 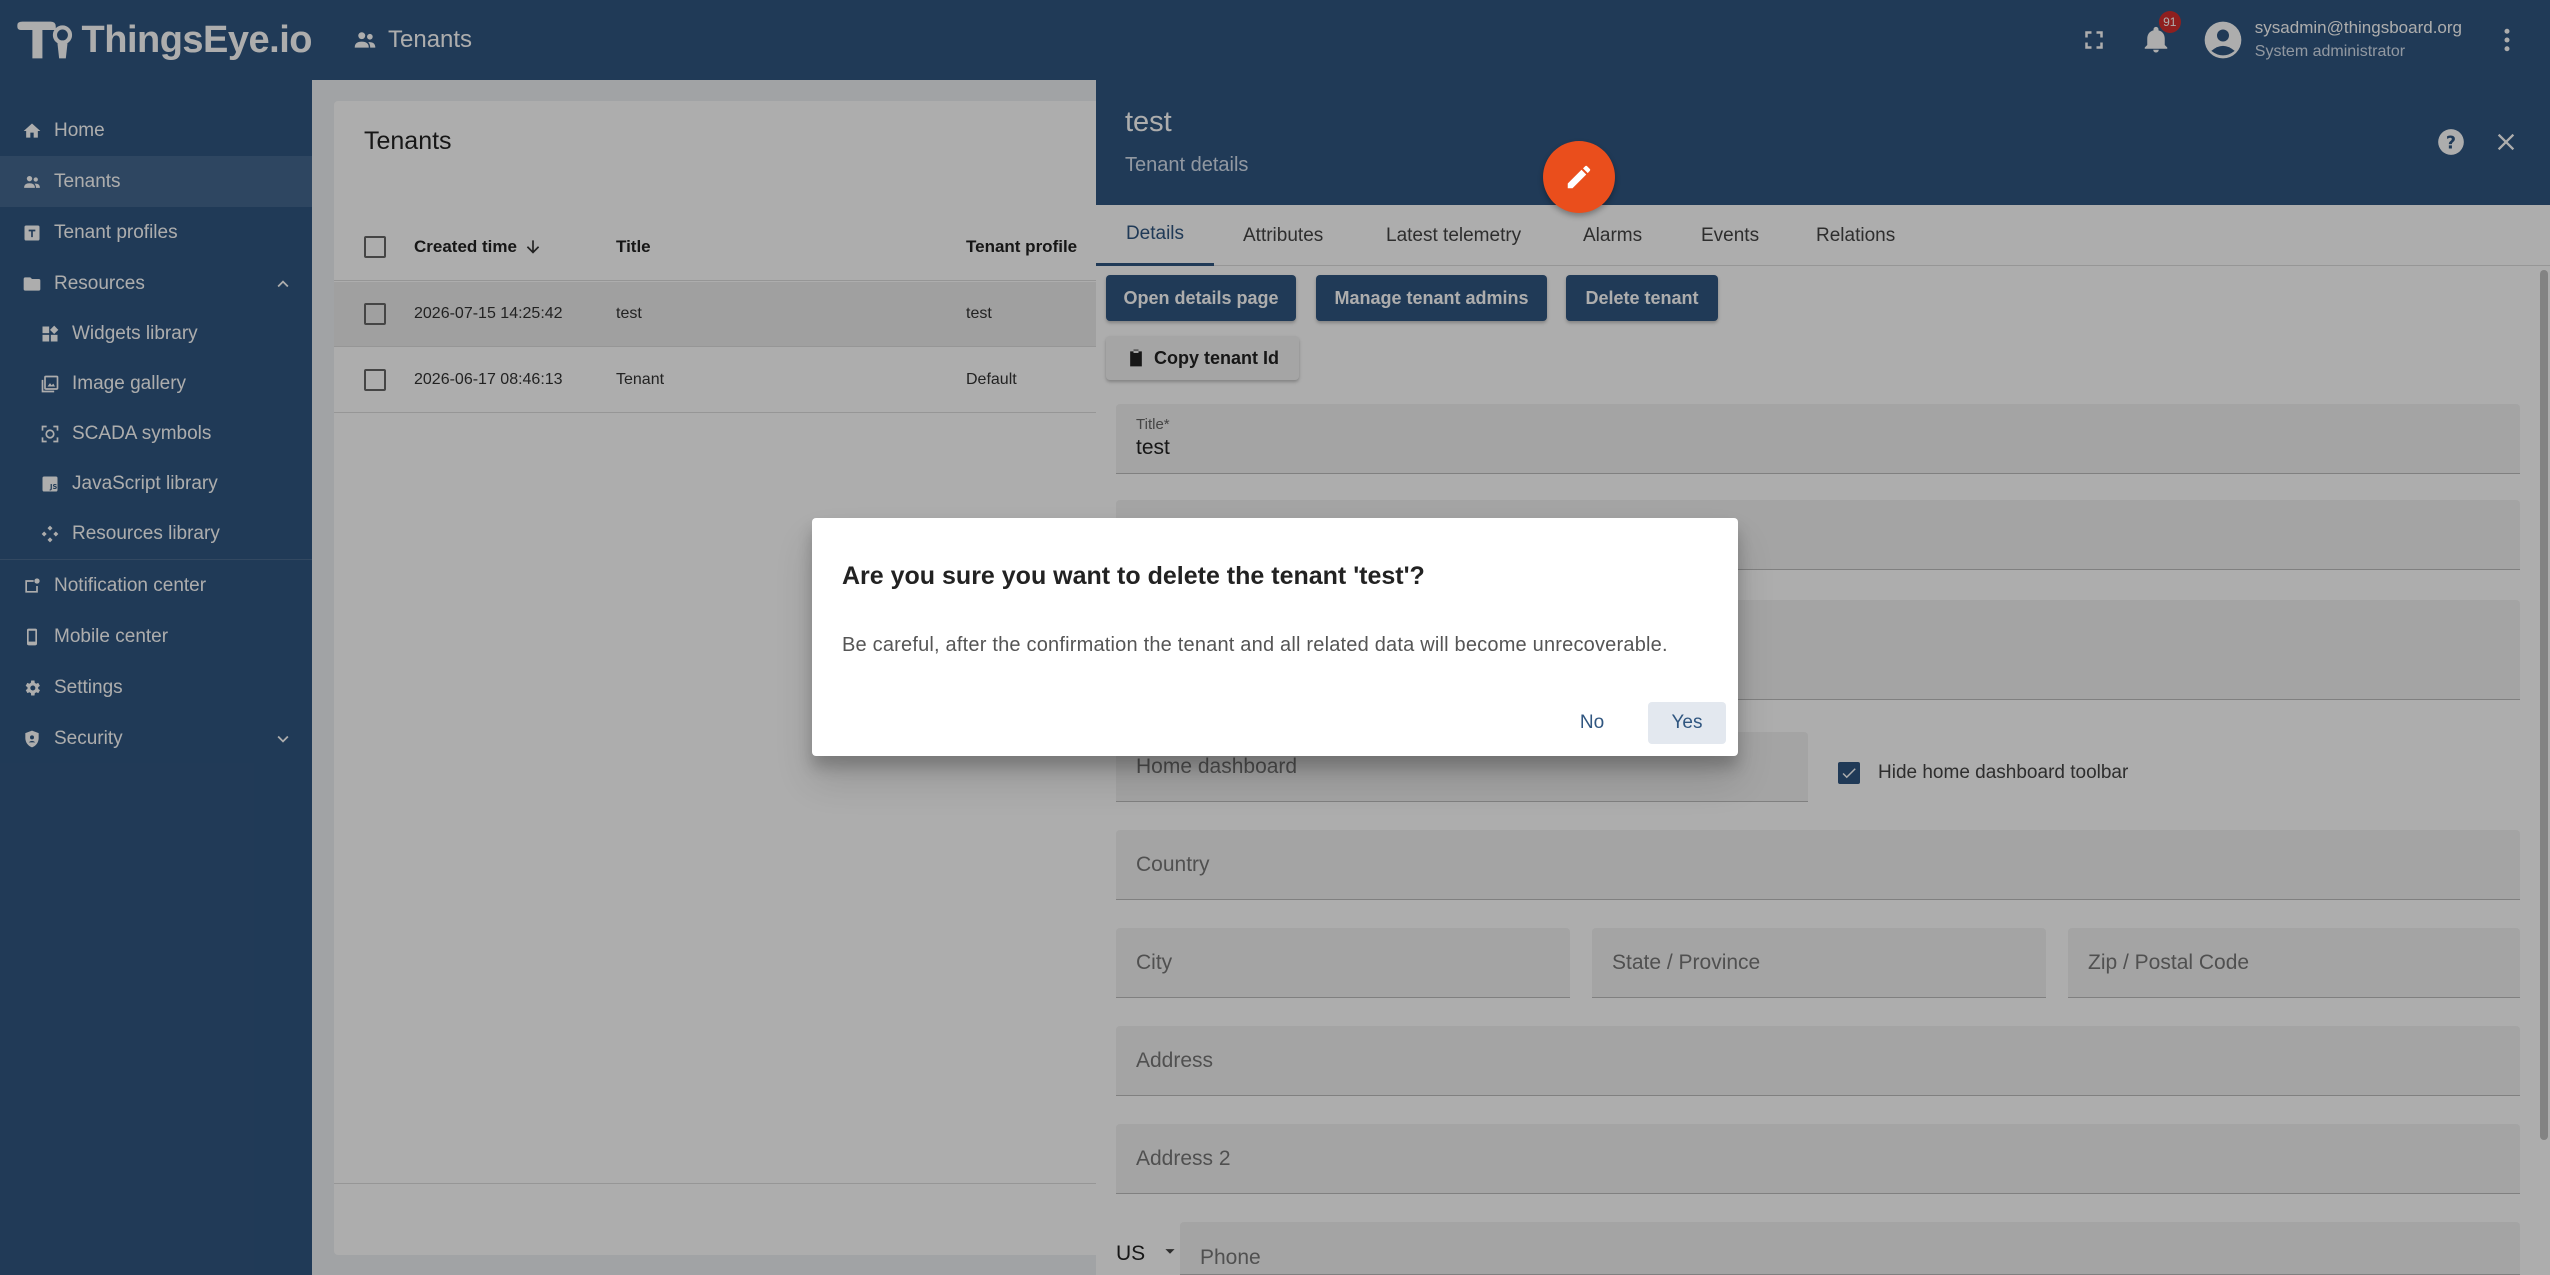 I want to click on edit-fab-button, so click(x=1579, y=177).